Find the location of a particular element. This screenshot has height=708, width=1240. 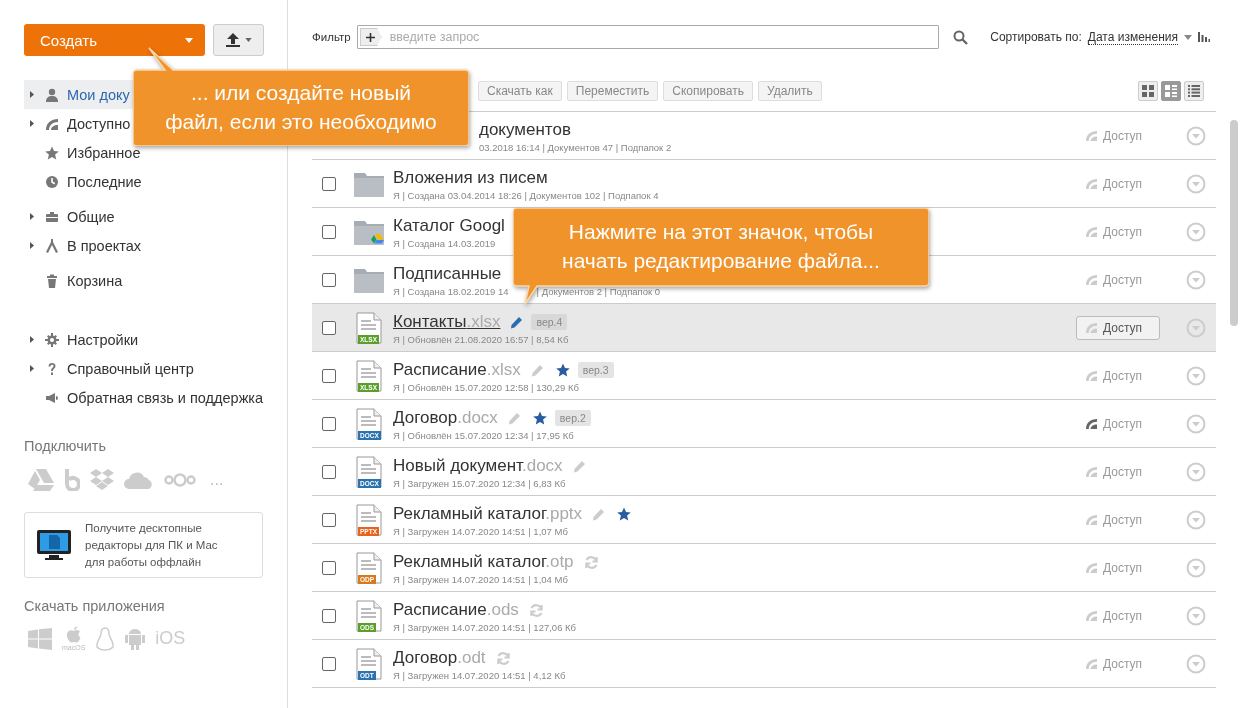

file-meta: Я | Загружен 14.07.2020 14:51 | 127,06 Кб is located at coordinates (485, 627).